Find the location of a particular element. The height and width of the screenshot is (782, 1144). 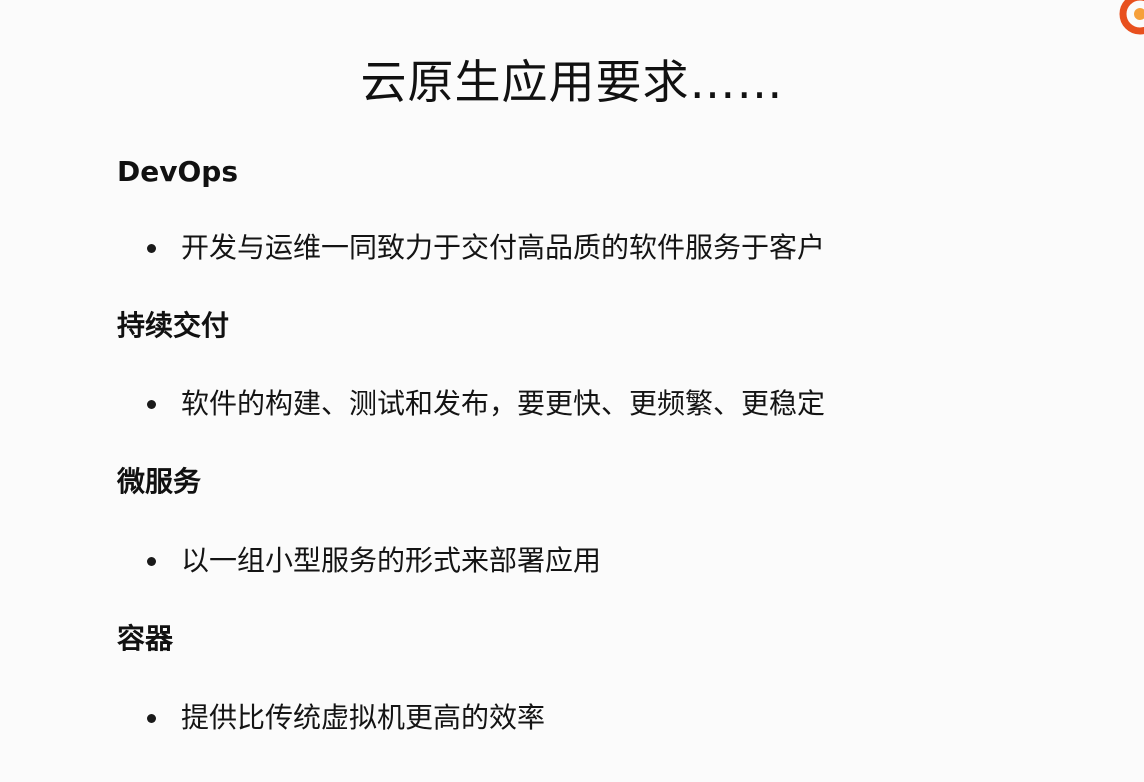

section-heading-continuous-delivery: 持续交付 is located at coordinates (173, 325).